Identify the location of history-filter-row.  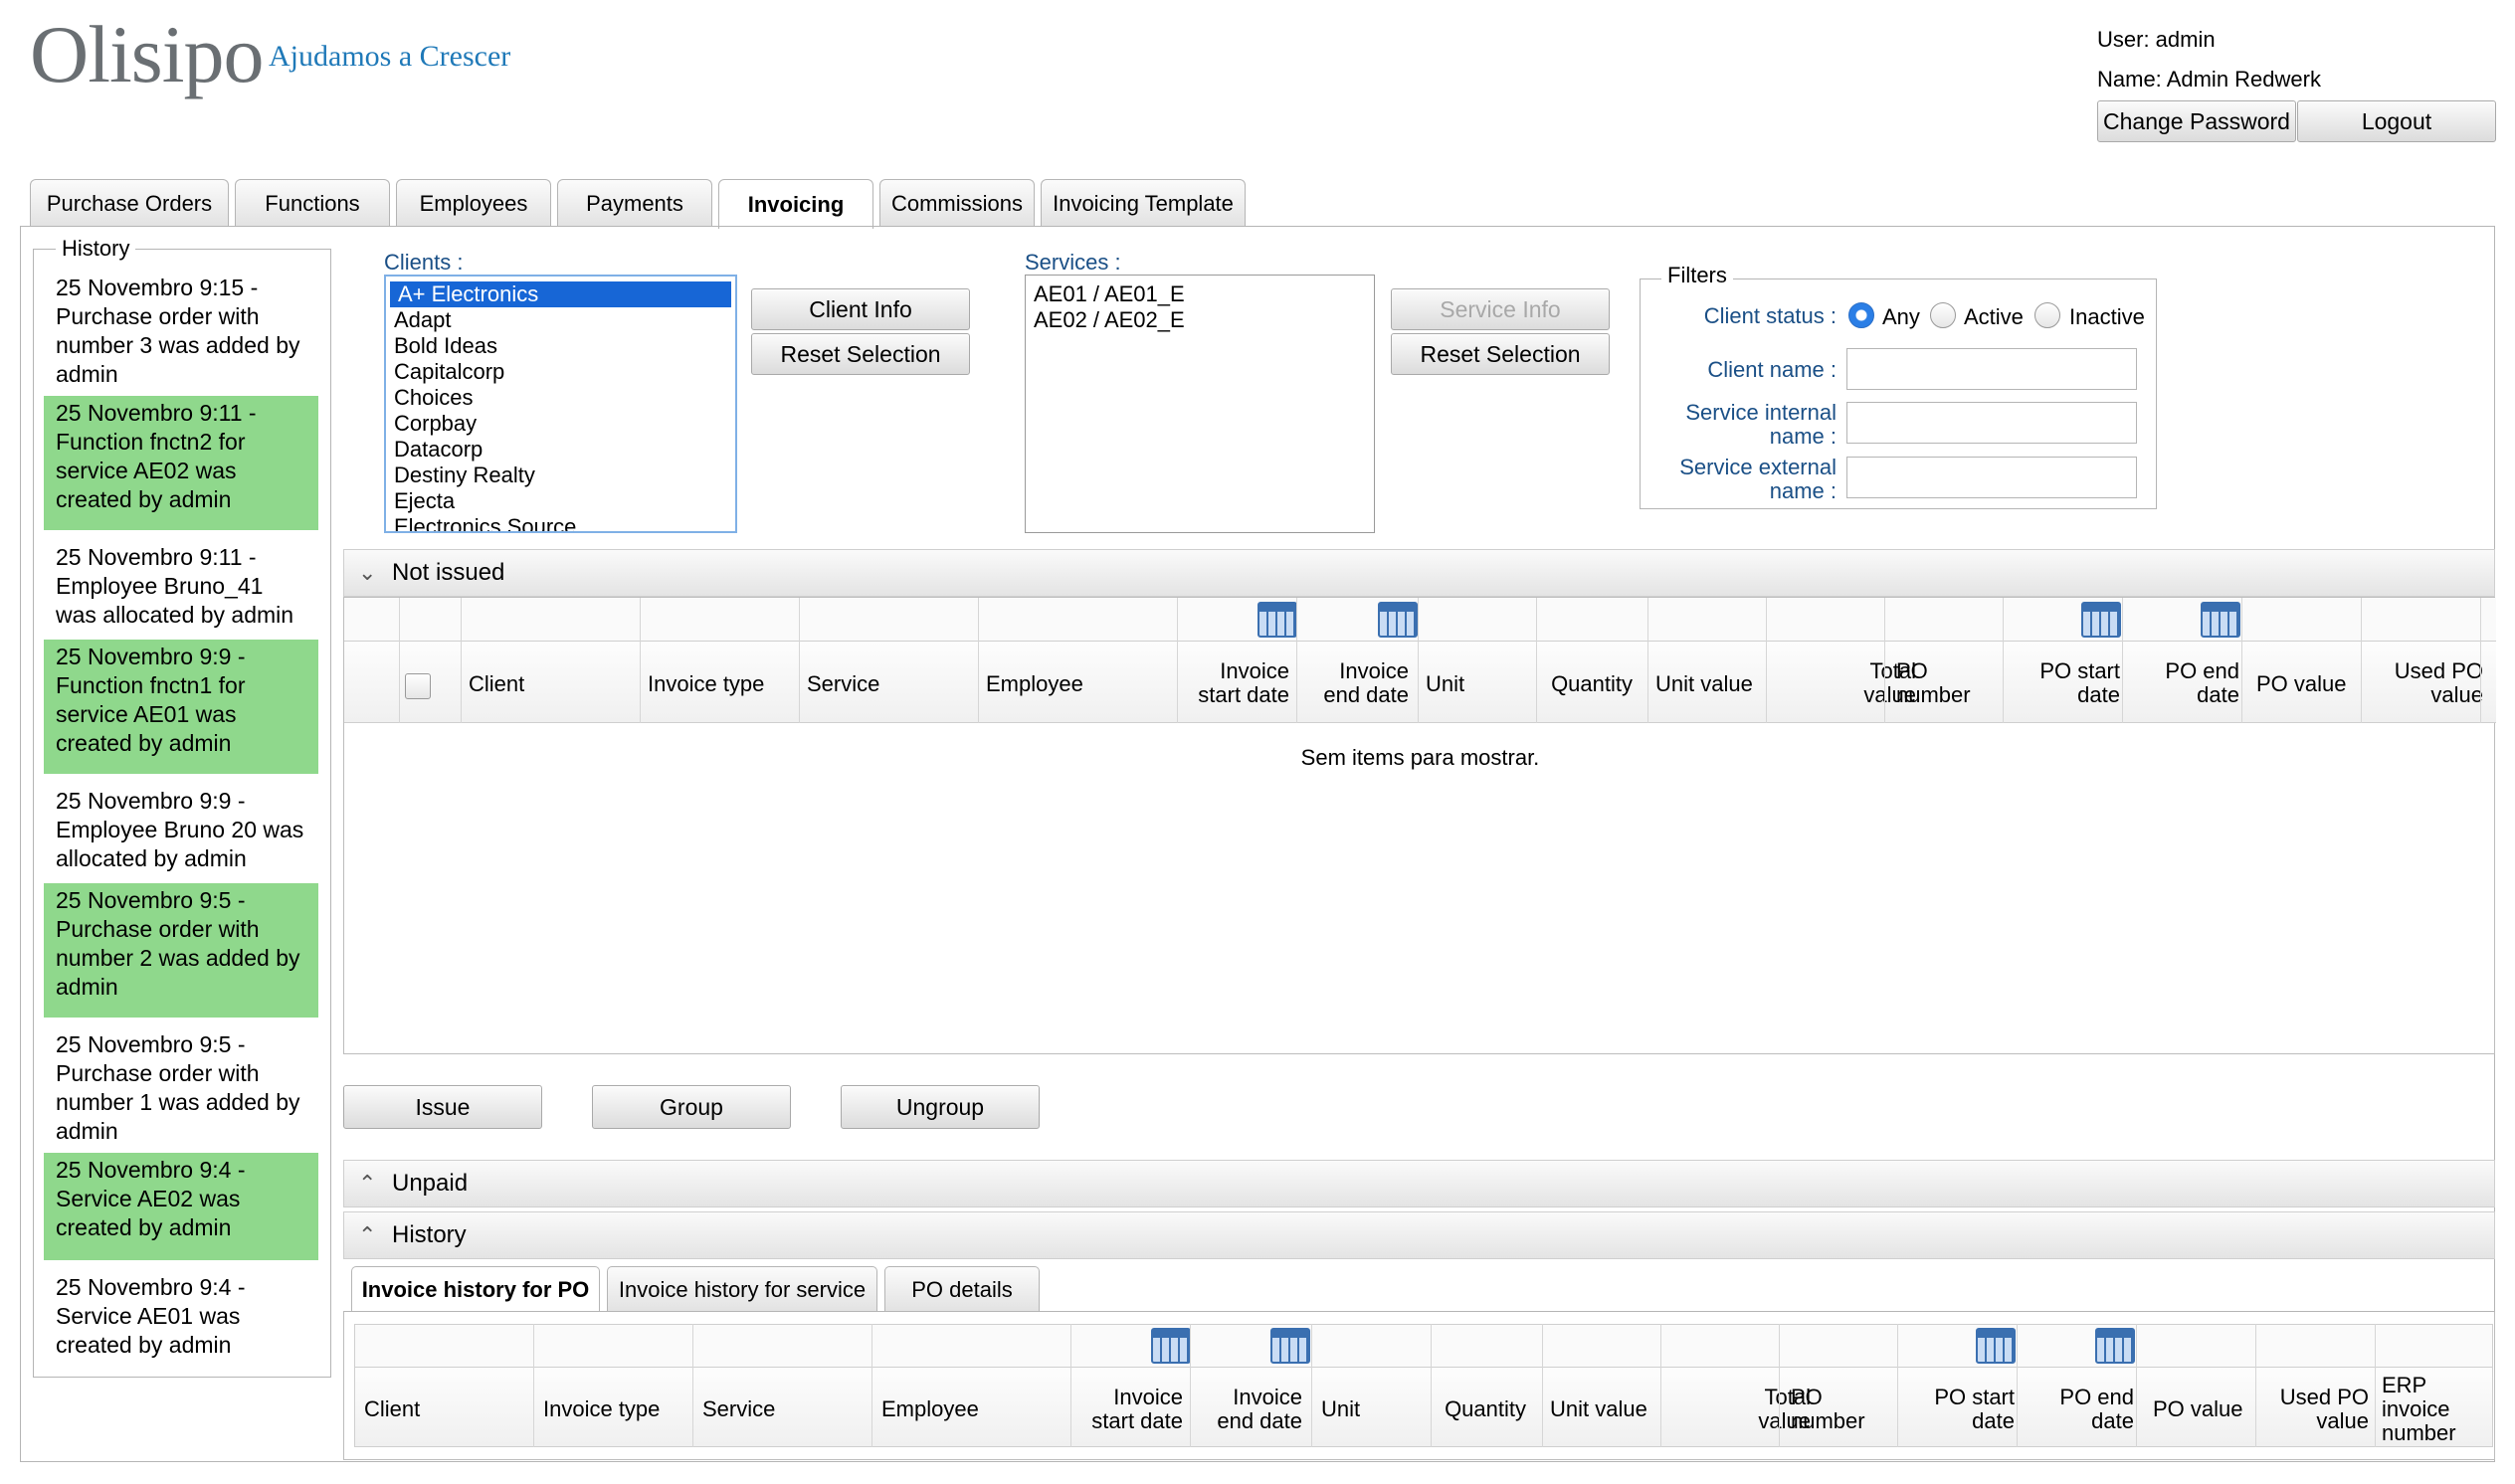
(1423, 1346).